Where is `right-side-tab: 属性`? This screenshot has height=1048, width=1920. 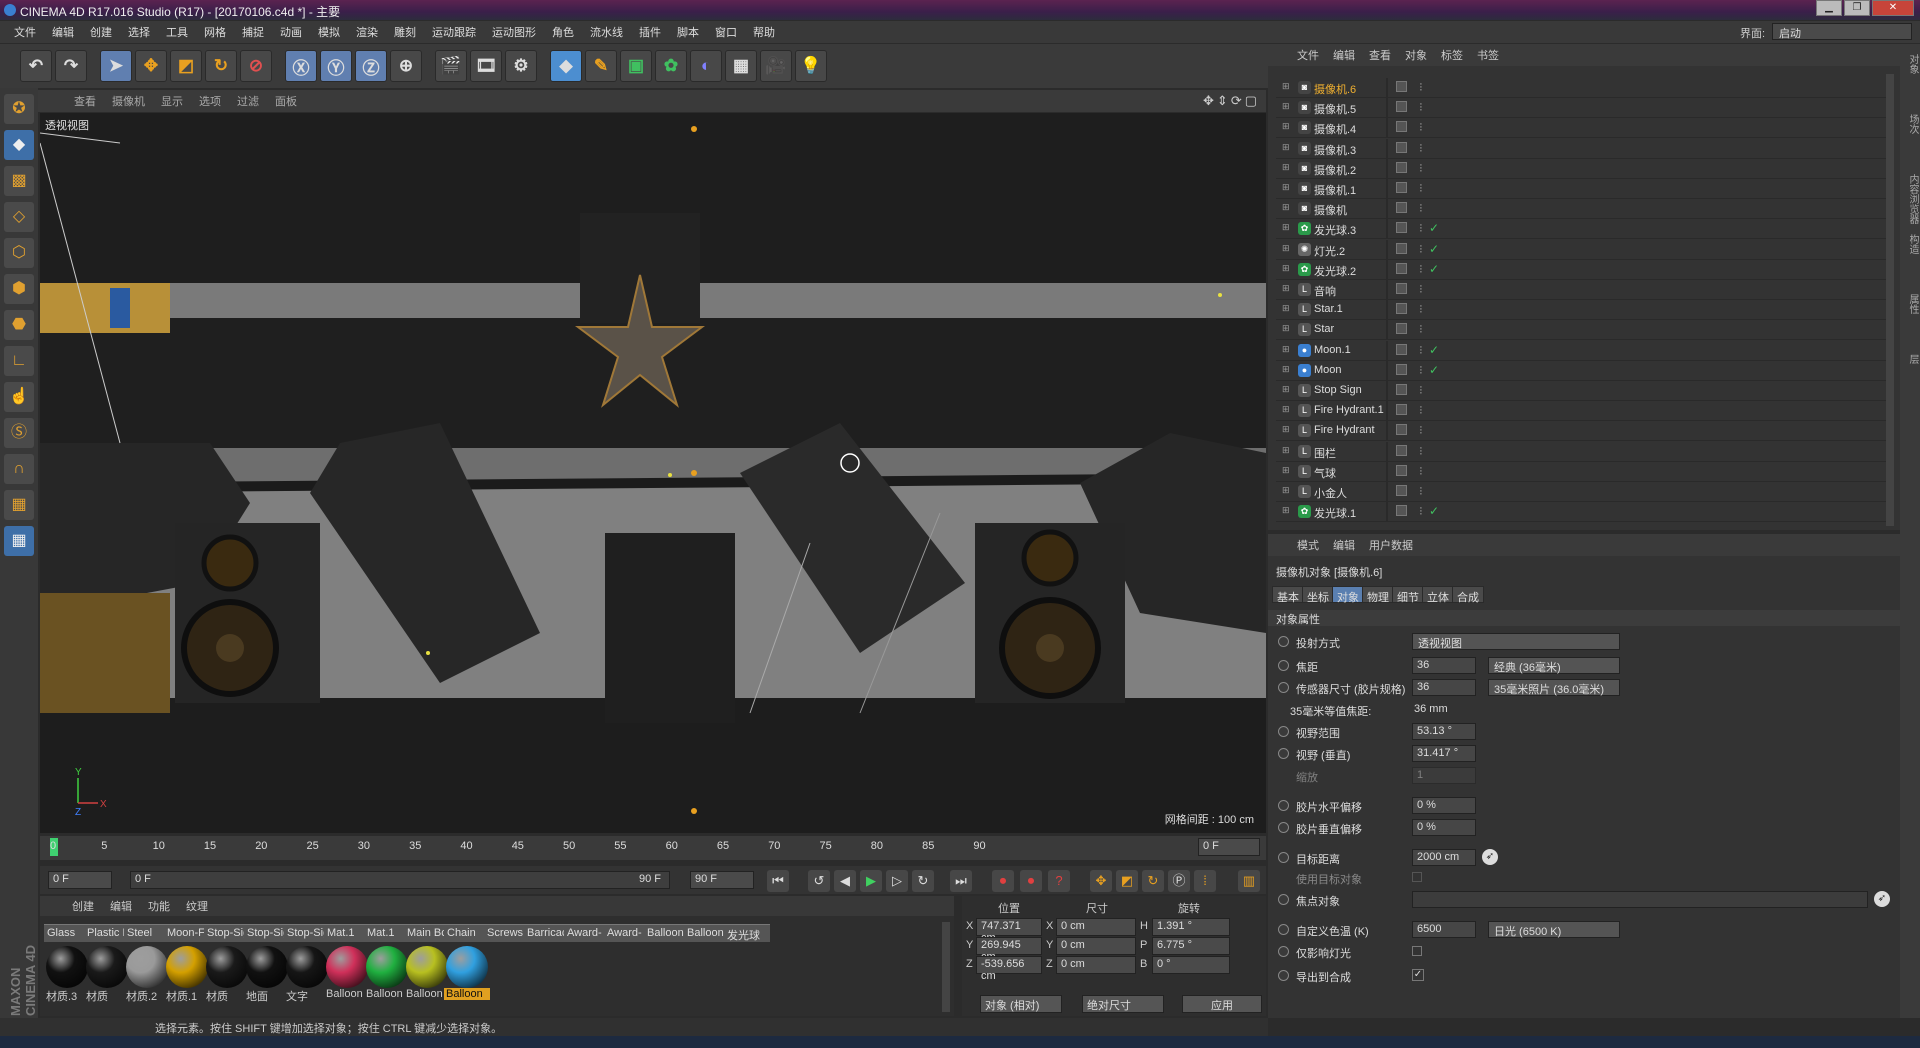 right-side-tab: 属性 is located at coordinates (1912, 304).